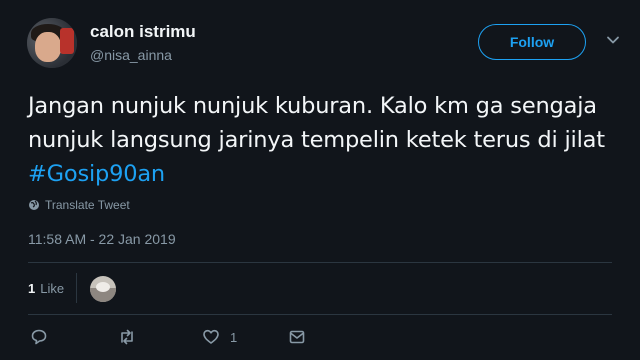 Image resolution: width=640 pixels, height=360 pixels. Describe the element at coordinates (103, 289) in the screenshot. I see `liker-avatar` at that location.